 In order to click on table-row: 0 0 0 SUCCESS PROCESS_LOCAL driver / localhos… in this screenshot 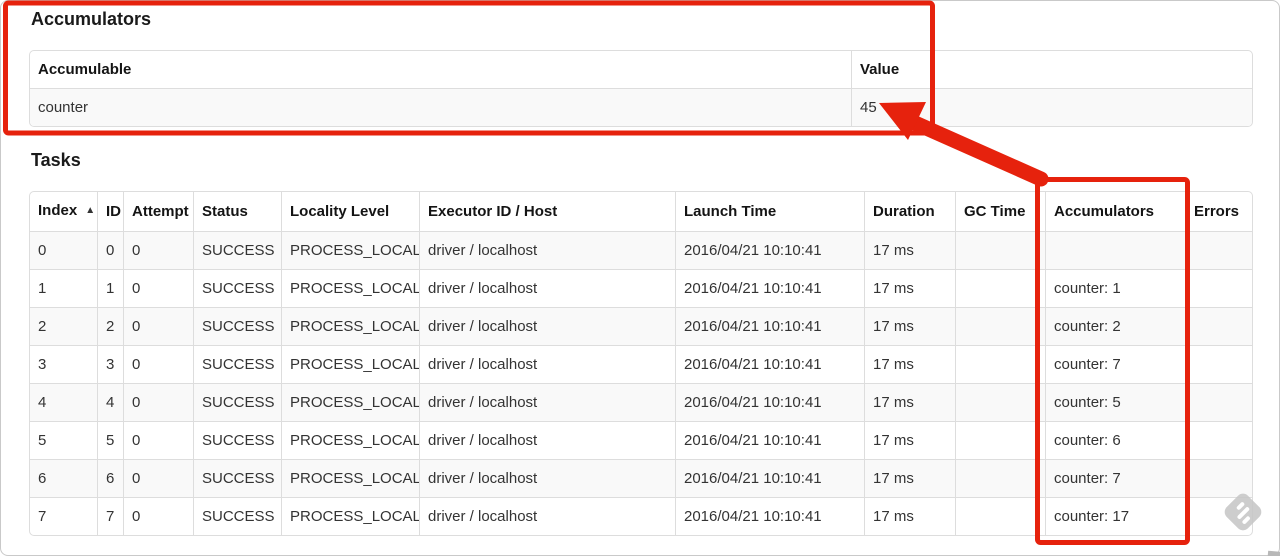, I will do `click(641, 250)`.